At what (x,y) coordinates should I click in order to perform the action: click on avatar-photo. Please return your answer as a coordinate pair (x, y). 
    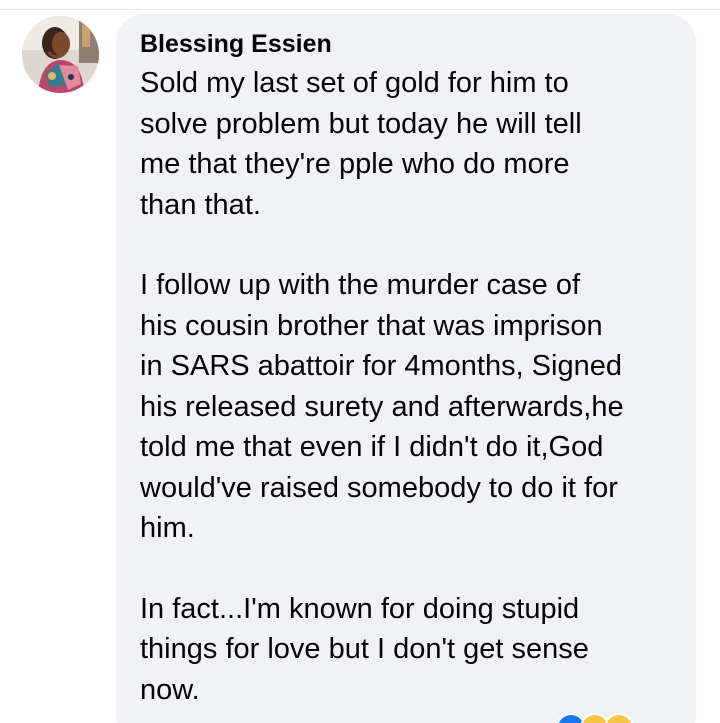
    Looking at the image, I should click on (60, 54).